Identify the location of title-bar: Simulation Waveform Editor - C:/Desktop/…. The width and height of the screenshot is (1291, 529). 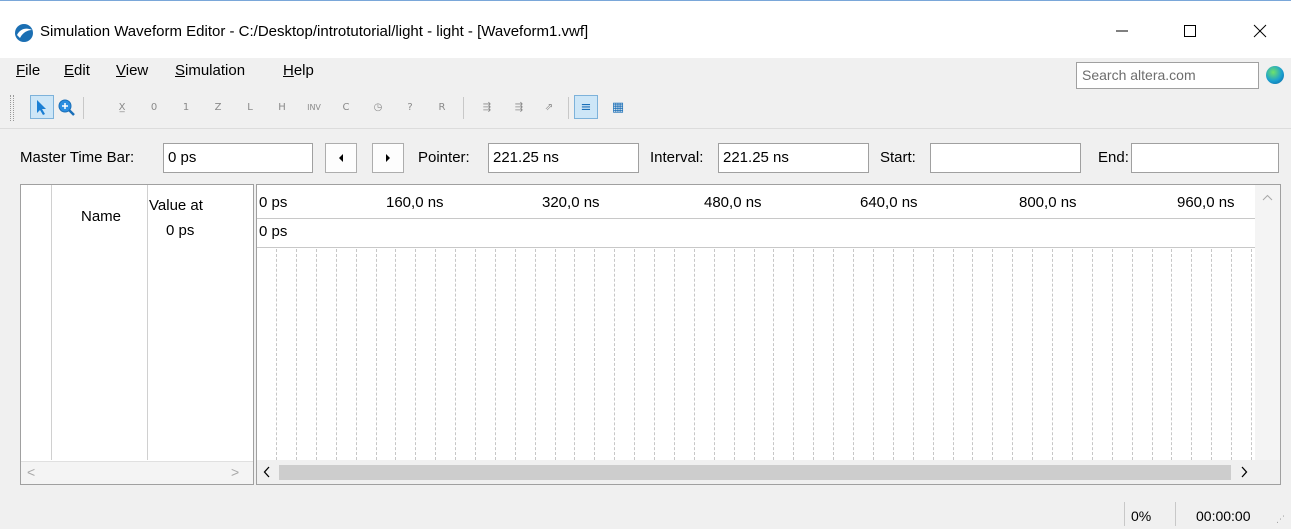
(645, 29).